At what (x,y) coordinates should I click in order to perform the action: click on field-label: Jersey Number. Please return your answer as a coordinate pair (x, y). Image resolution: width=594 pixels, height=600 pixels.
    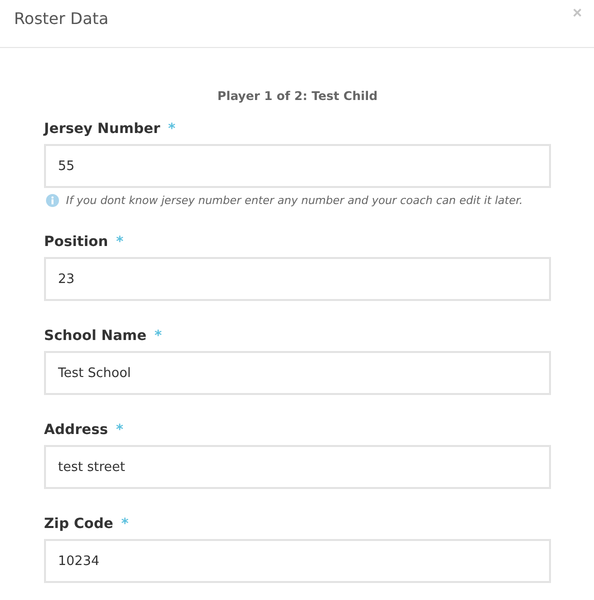
    Looking at the image, I should click on (102, 129).